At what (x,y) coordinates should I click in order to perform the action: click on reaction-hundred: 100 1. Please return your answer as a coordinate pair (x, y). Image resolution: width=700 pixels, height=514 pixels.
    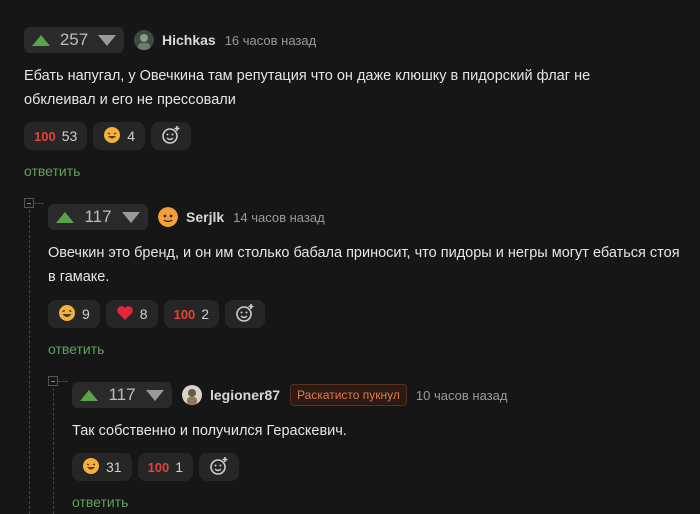
    Looking at the image, I should click on (165, 467).